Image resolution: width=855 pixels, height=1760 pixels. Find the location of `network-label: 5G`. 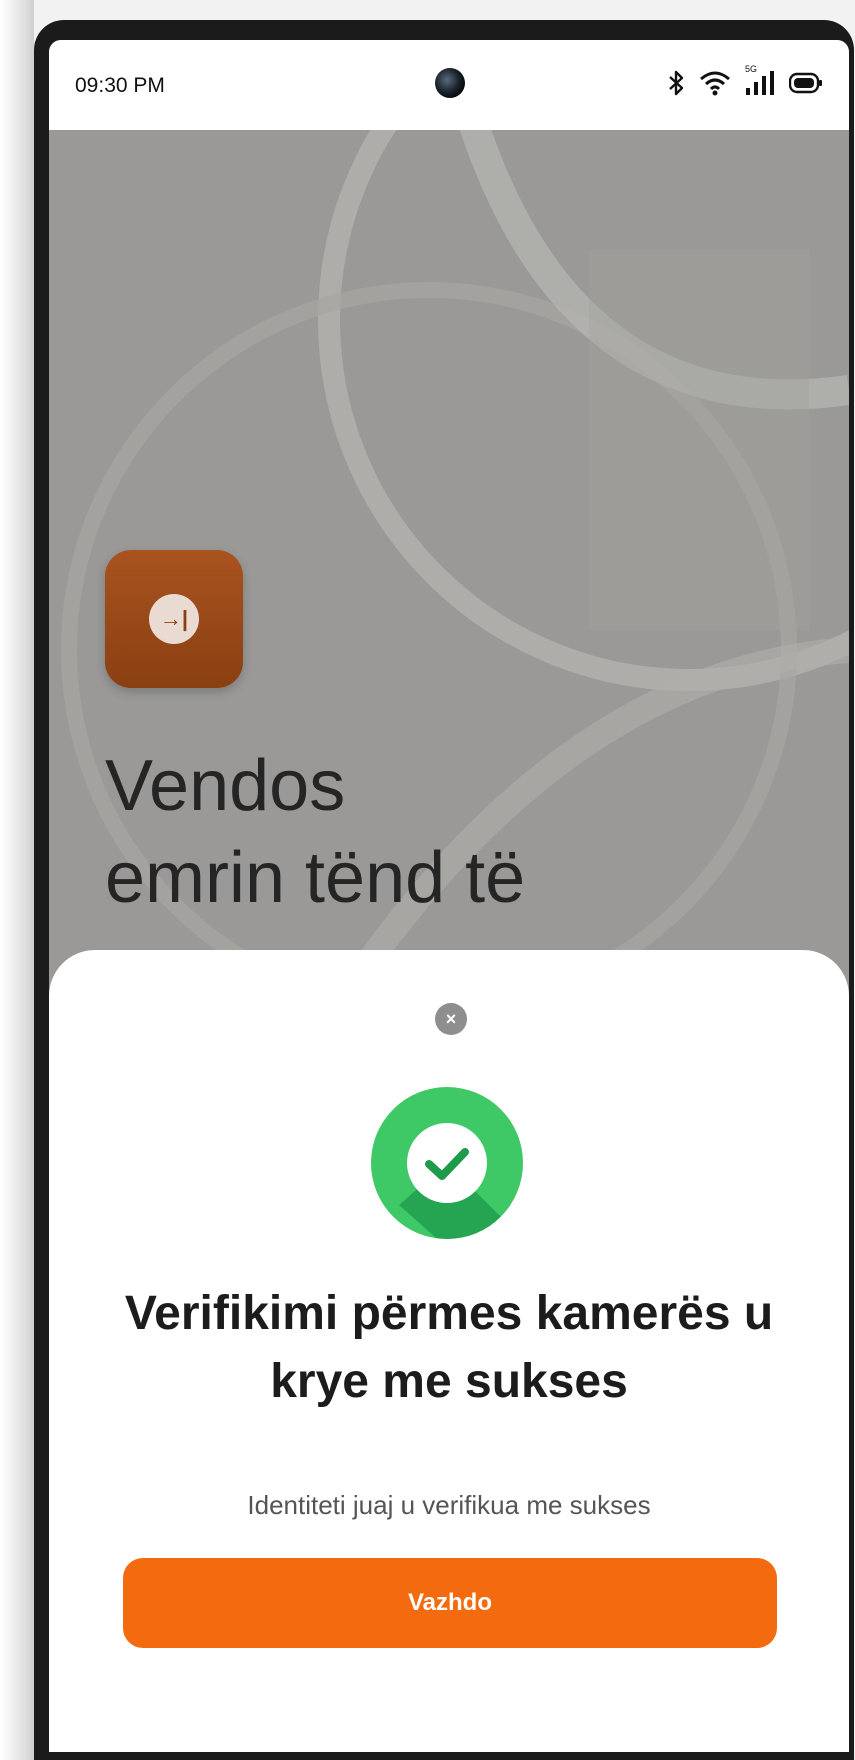

network-label: 5G is located at coordinates (751, 69).